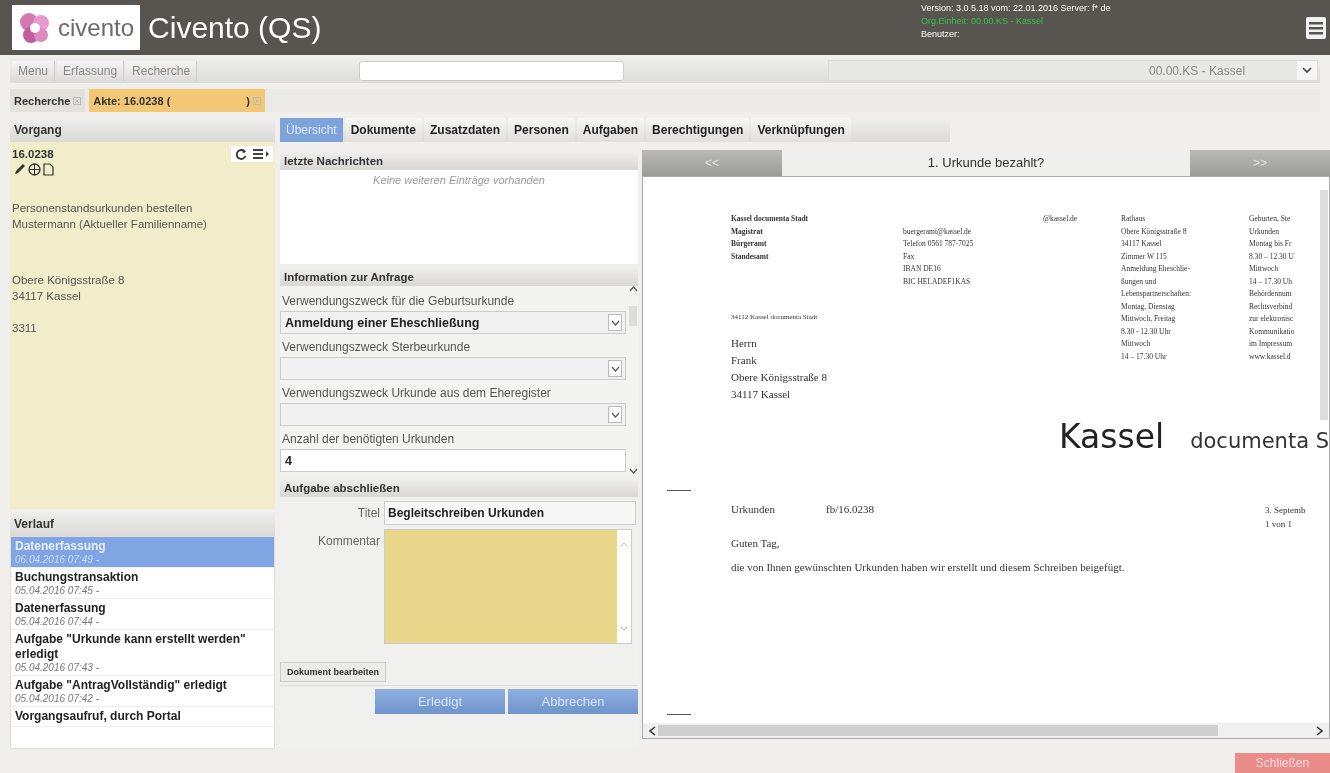 The height and width of the screenshot is (773, 1330). I want to click on history-date: 06.04.2016 07:49 -, so click(57, 559).